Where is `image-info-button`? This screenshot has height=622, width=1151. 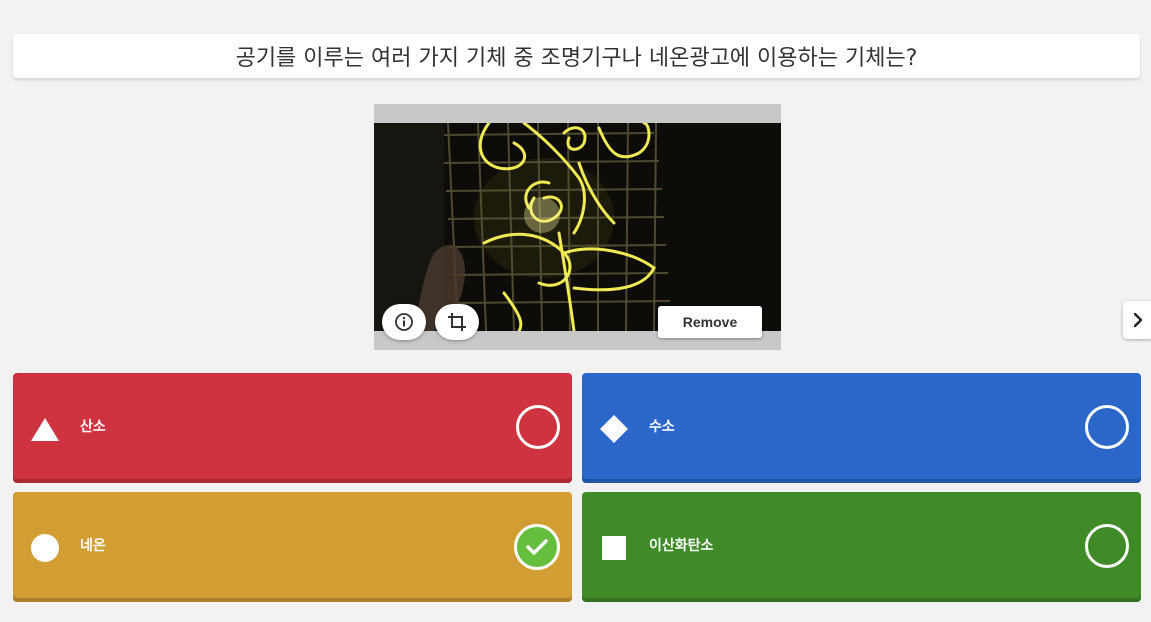
image-info-button is located at coordinates (404, 322).